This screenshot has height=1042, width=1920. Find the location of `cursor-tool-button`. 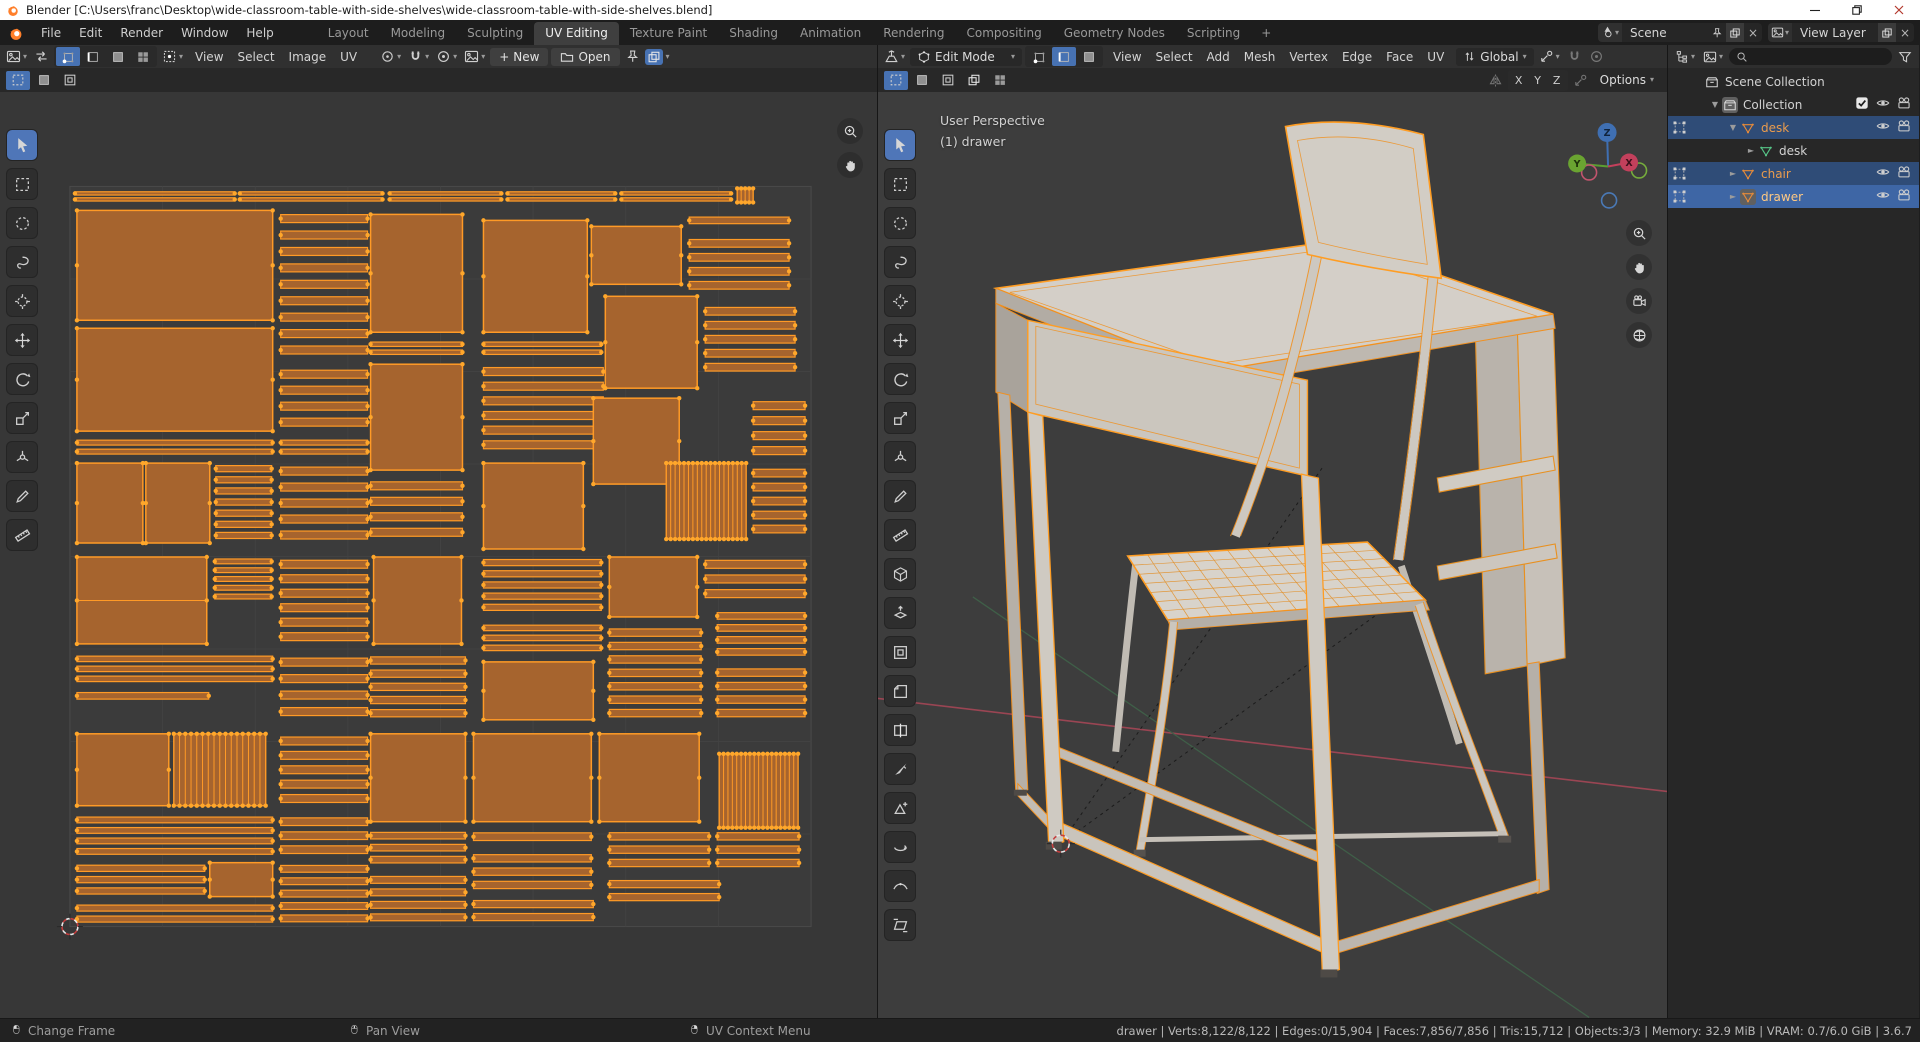

cursor-tool-button is located at coordinates (900, 301).